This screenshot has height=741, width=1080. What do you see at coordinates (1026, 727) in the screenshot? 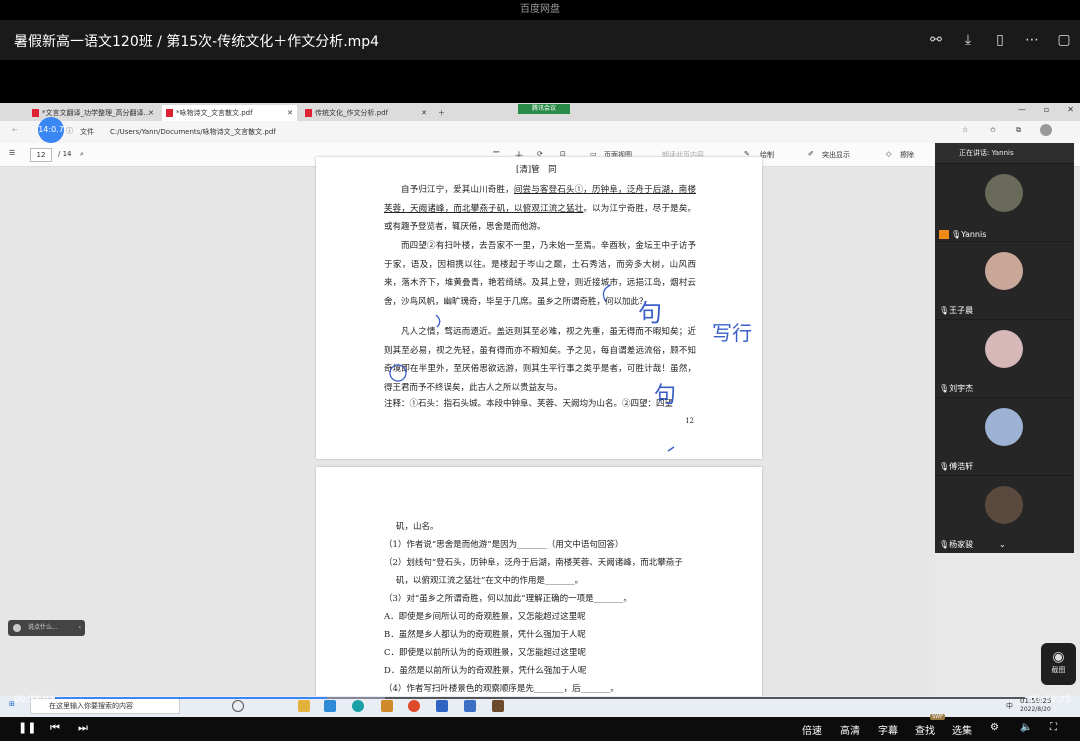
I see `volume-icon: 🔈` at bounding box center [1026, 727].